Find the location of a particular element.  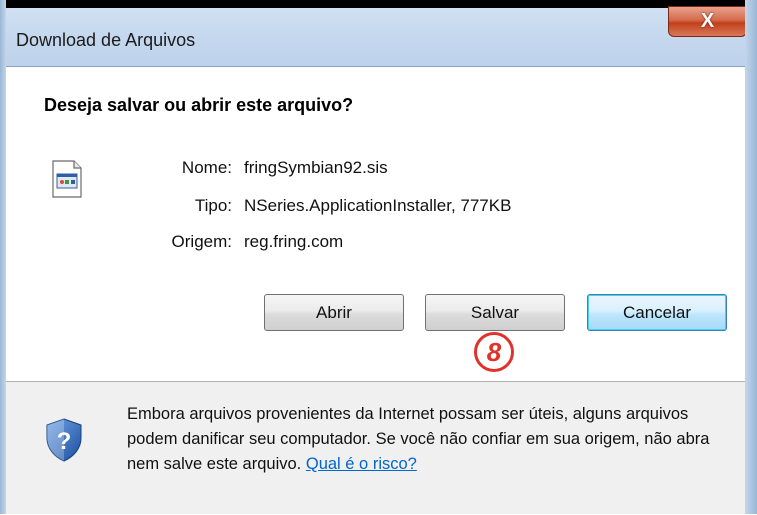

step-number-marker: 8 is located at coordinates (494, 352).